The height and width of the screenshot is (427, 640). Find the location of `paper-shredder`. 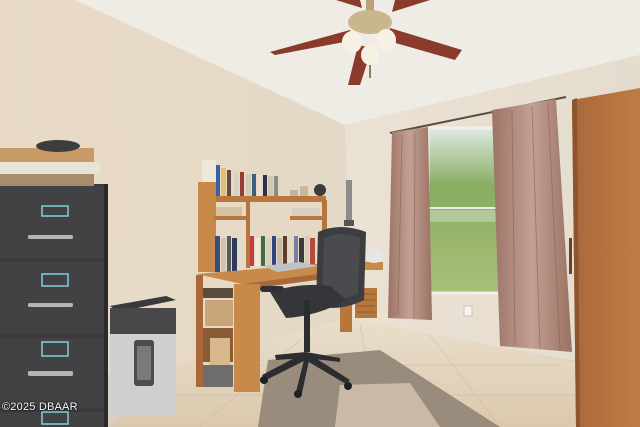

paper-shredder is located at coordinates (143, 356).